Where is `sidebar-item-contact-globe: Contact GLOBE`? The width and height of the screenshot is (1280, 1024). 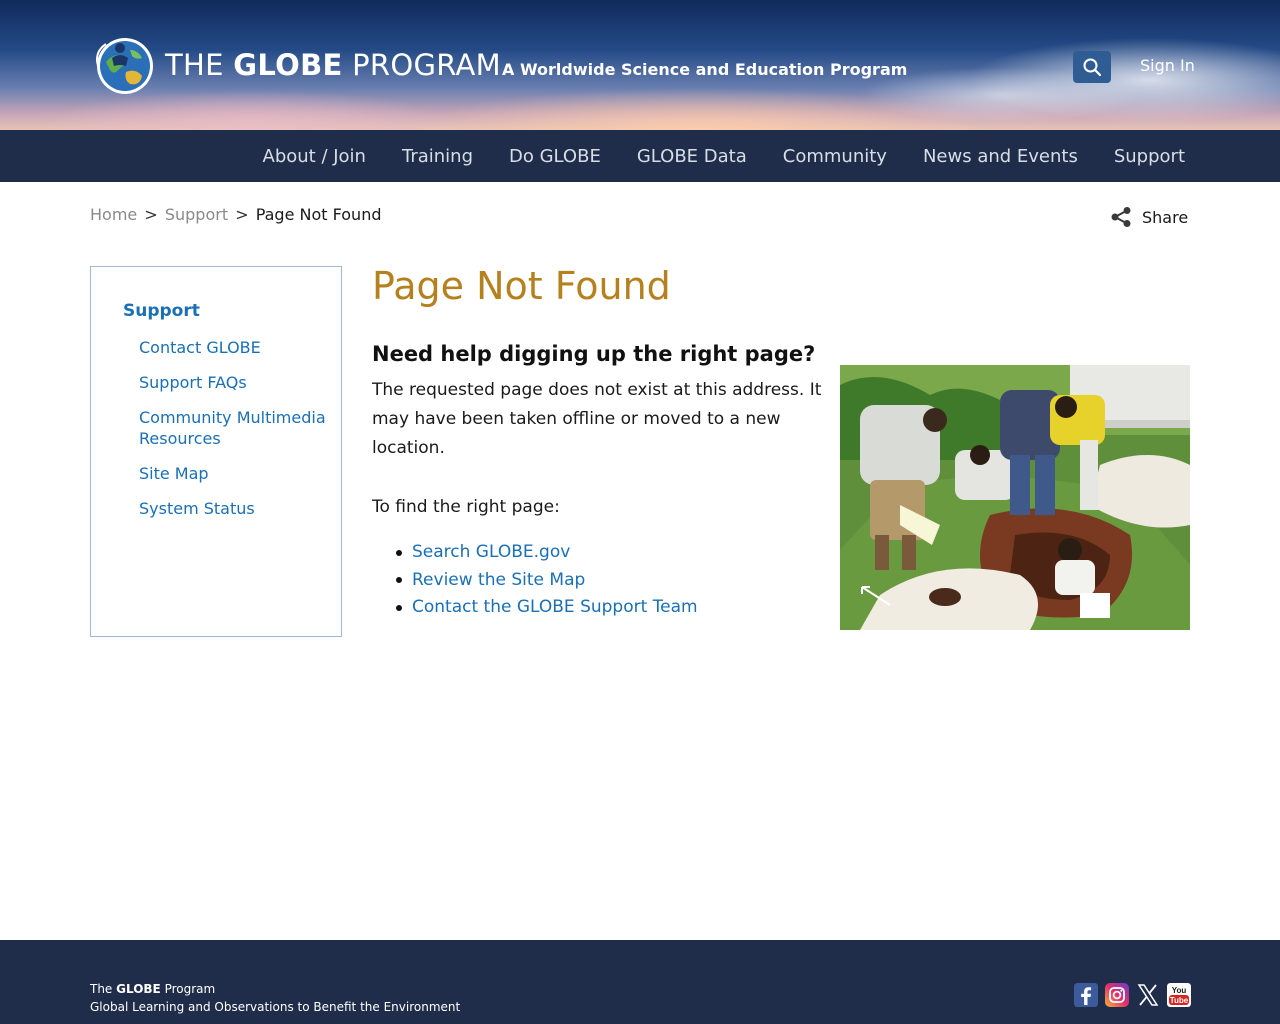
sidebar-item-contact-globe: Contact GLOBE is located at coordinates (234, 347).